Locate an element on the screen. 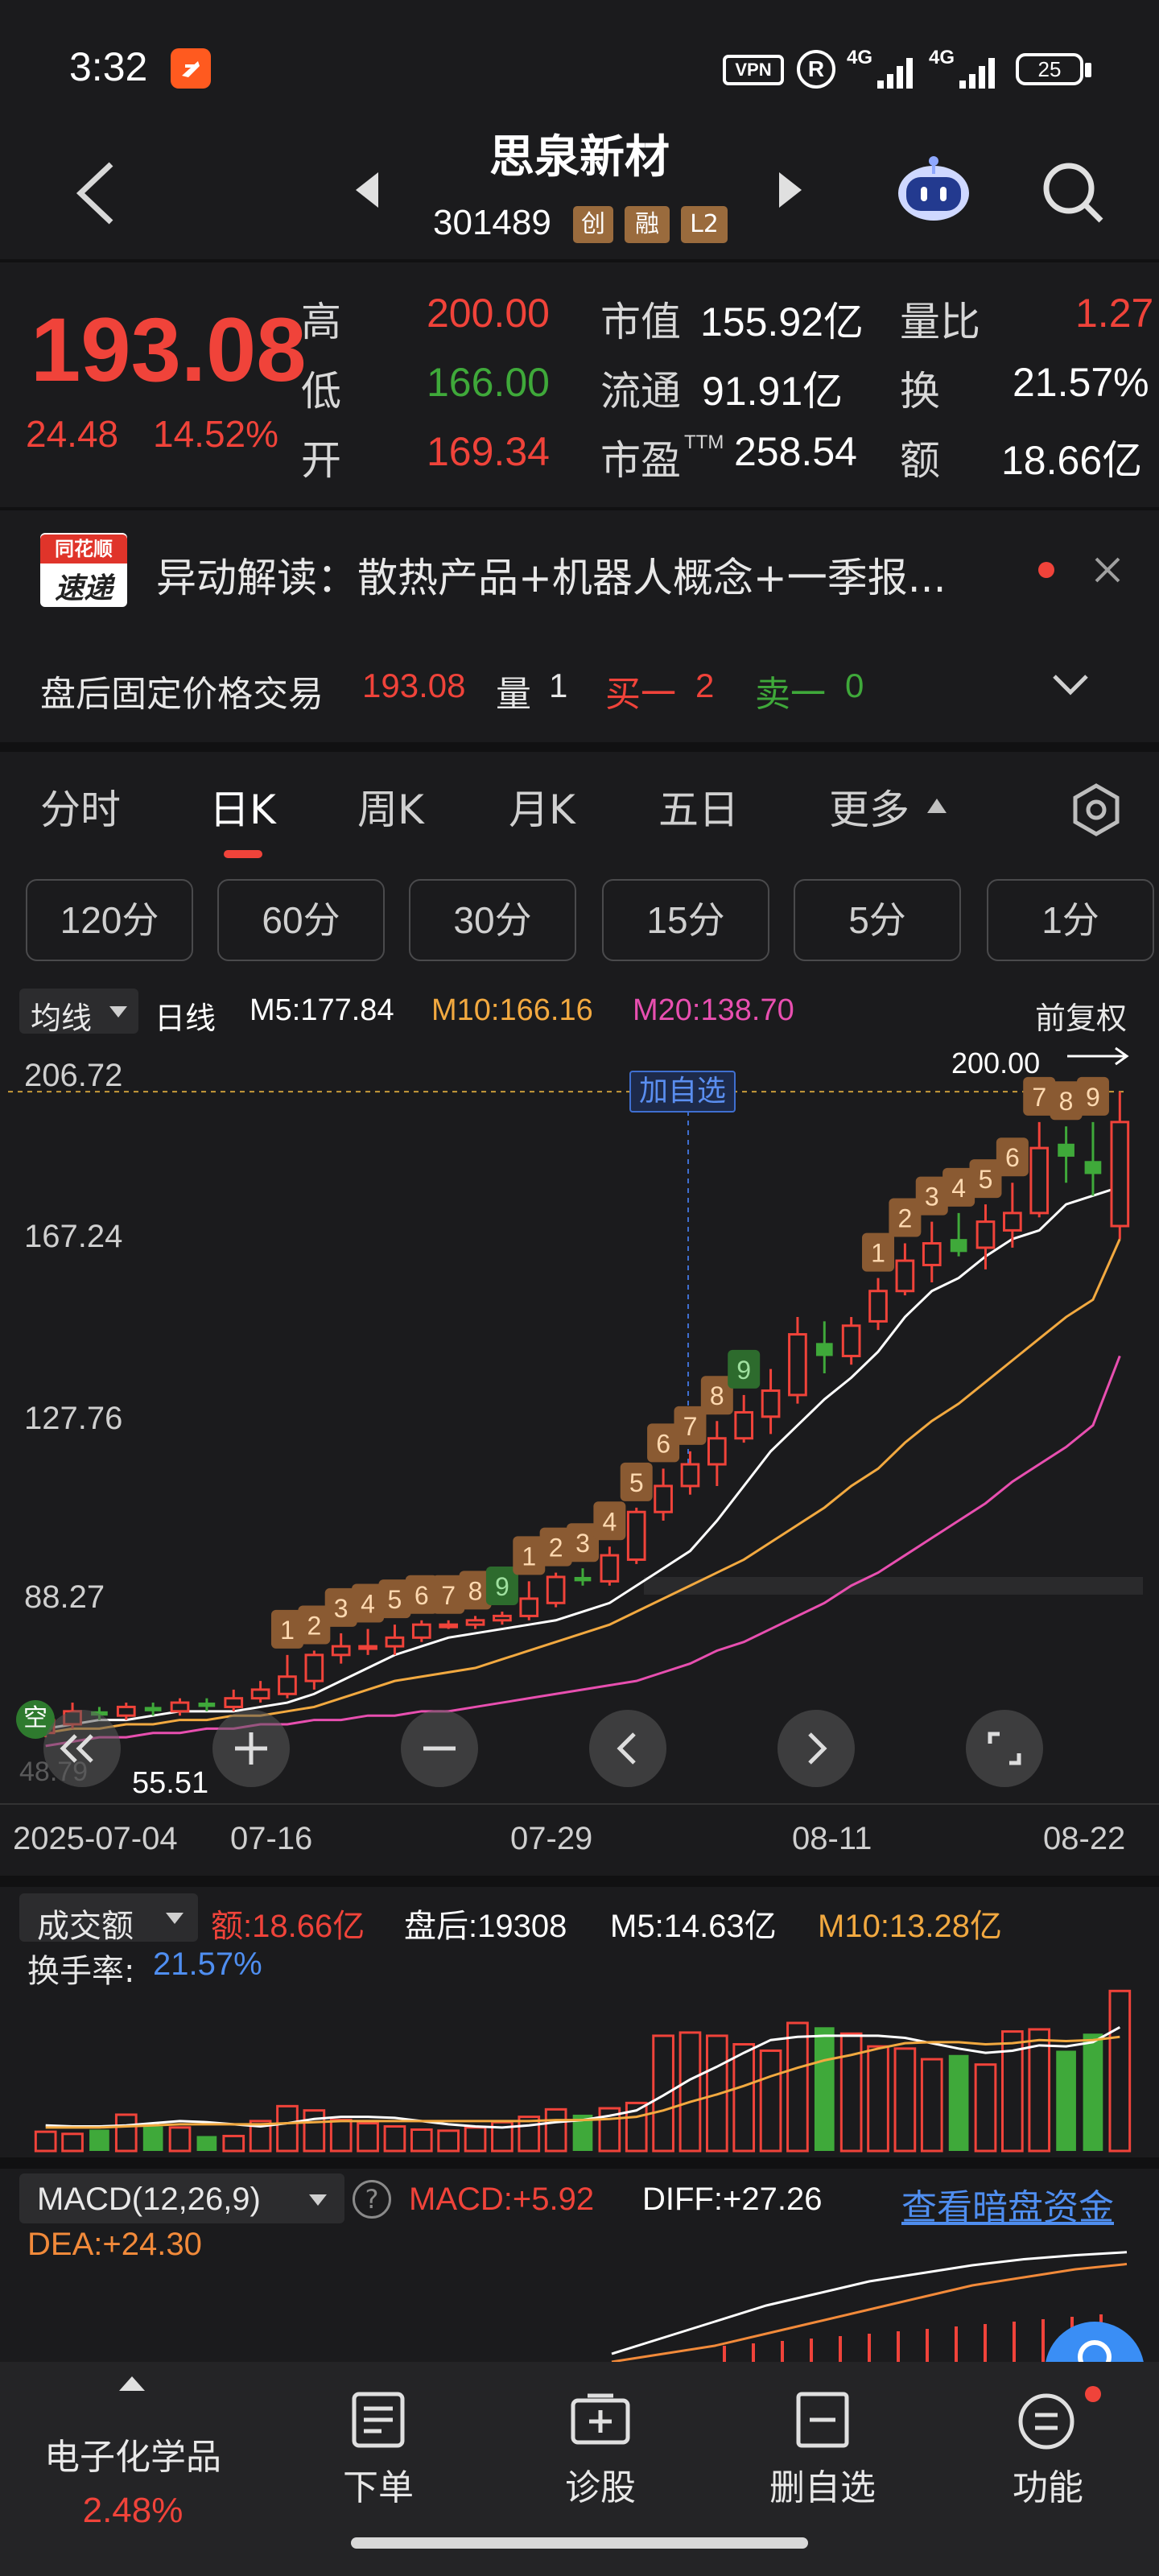  buy1-value: 2 is located at coordinates (705, 685).